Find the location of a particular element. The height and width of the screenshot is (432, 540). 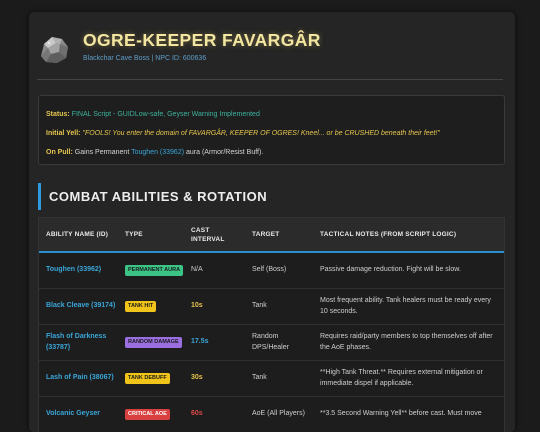

ore-rock-icon is located at coordinates (54, 50).